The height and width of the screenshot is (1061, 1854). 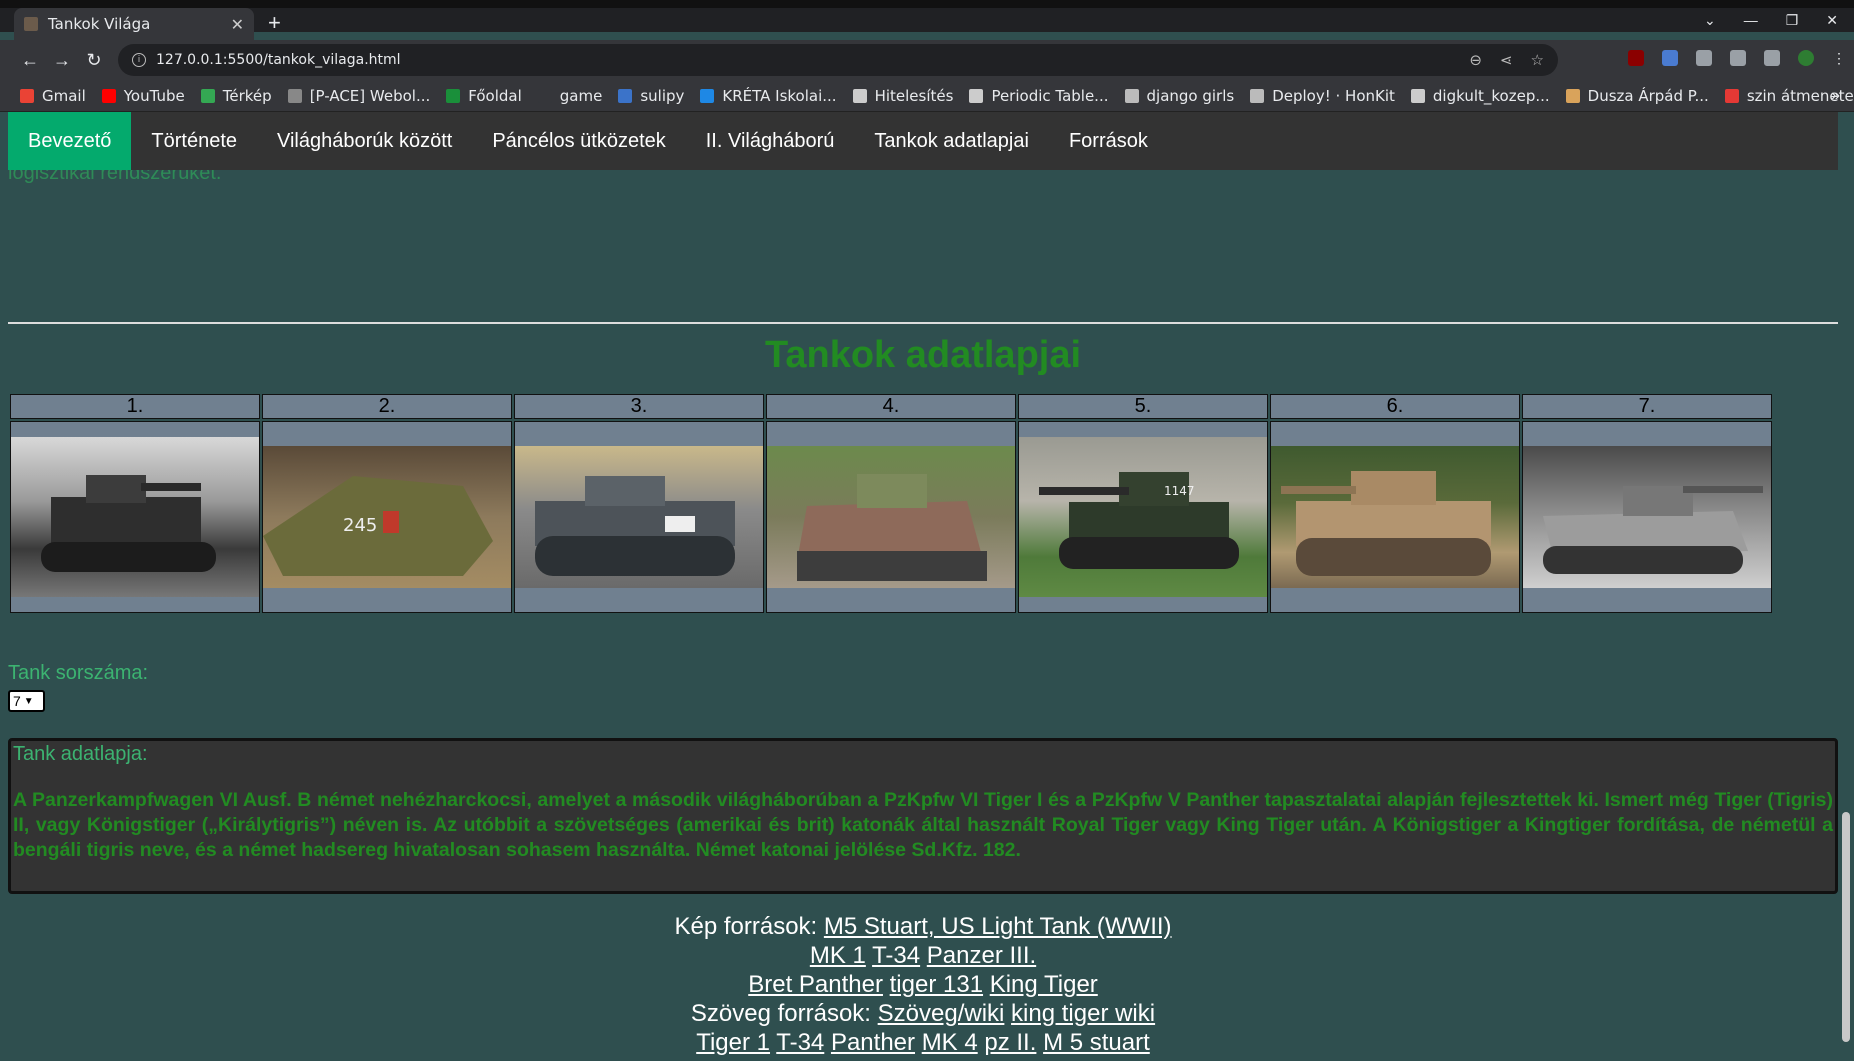 What do you see at coordinates (873, 1042) in the screenshot?
I see `source-link: Panther` at bounding box center [873, 1042].